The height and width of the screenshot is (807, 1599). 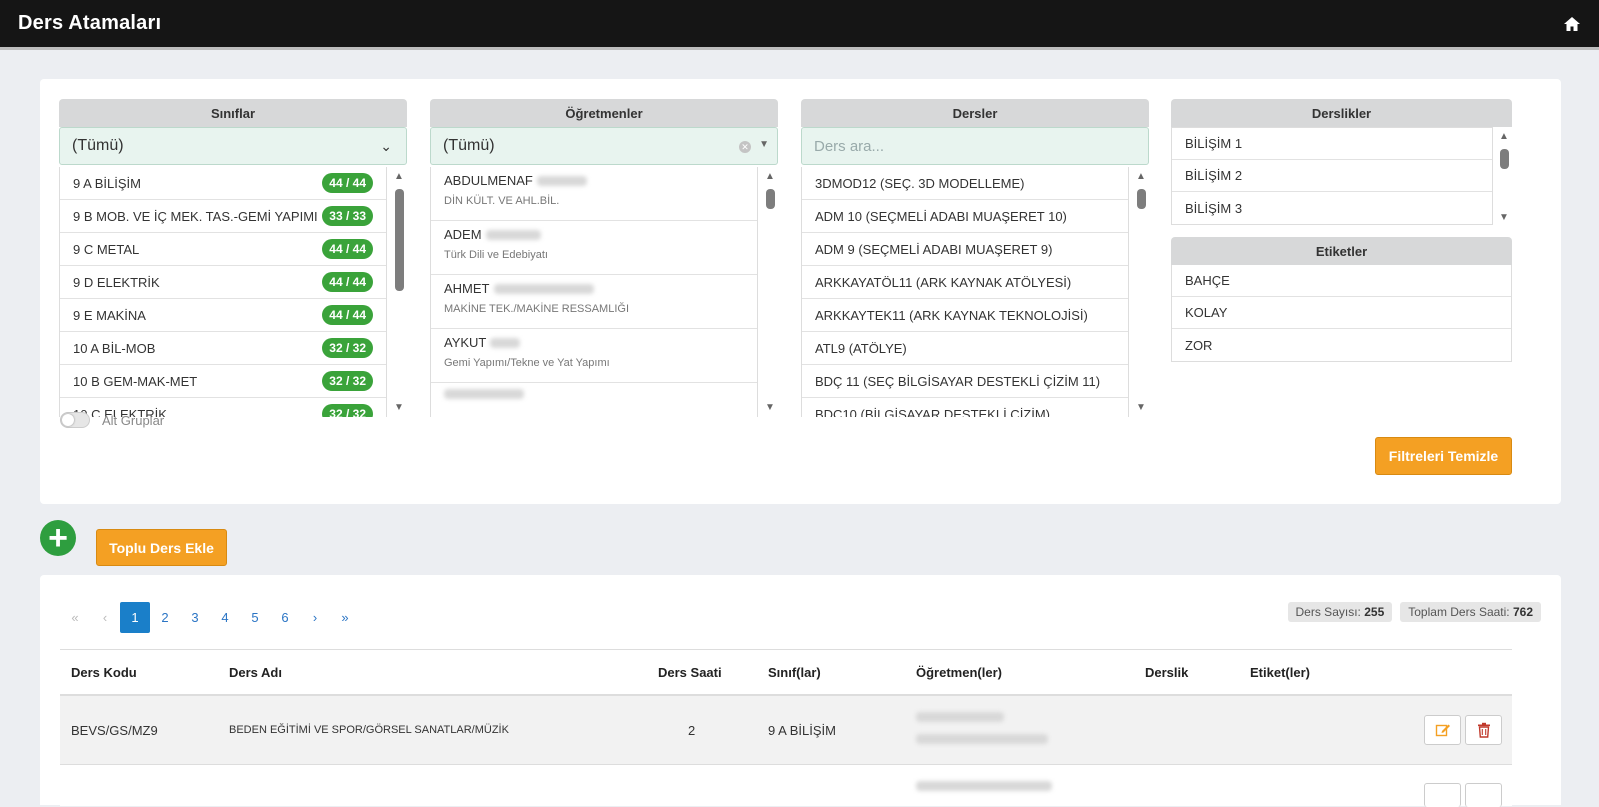 What do you see at coordinates (965, 183) in the screenshot?
I see `list-item: 3DMOD12 (SEÇ. 3D MODELLEME)` at bounding box center [965, 183].